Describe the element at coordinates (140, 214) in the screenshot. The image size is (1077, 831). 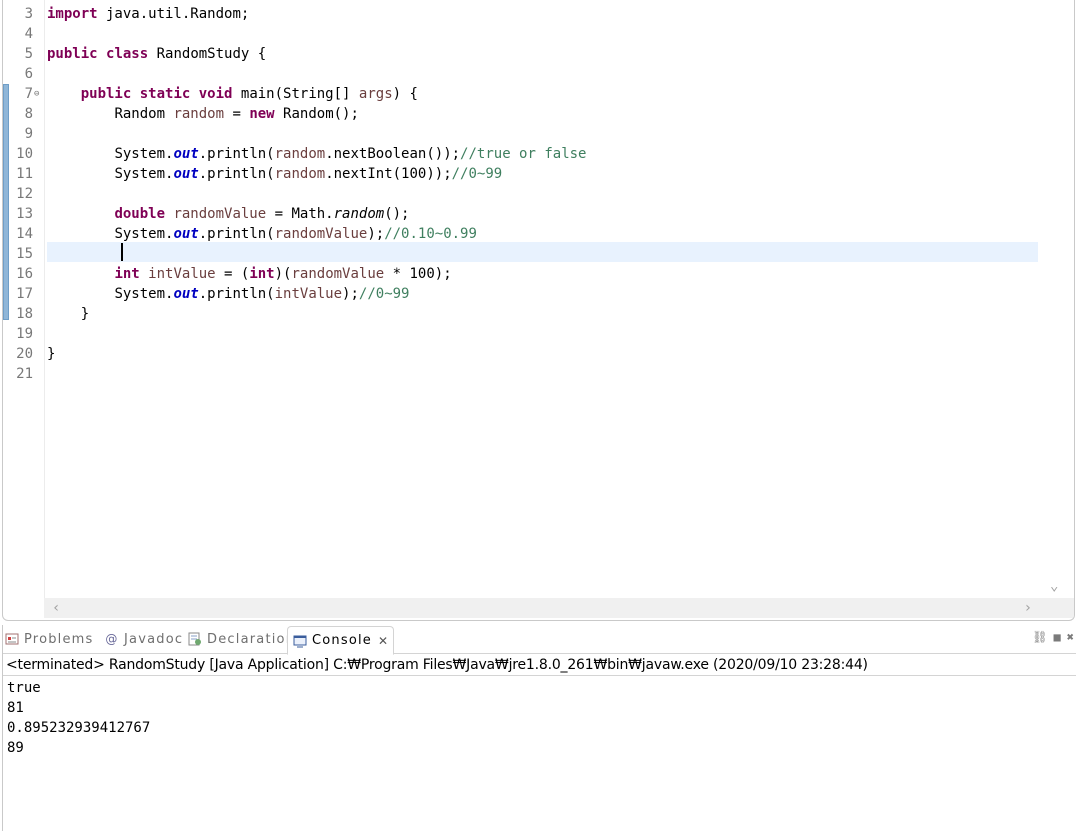
I see `keyword-token: double` at that location.